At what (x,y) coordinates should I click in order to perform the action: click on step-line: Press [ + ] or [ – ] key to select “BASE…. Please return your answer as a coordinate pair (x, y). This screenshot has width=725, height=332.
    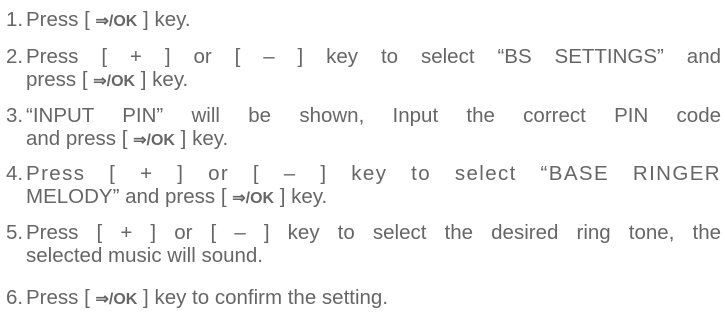
    Looking at the image, I should click on (373, 173).